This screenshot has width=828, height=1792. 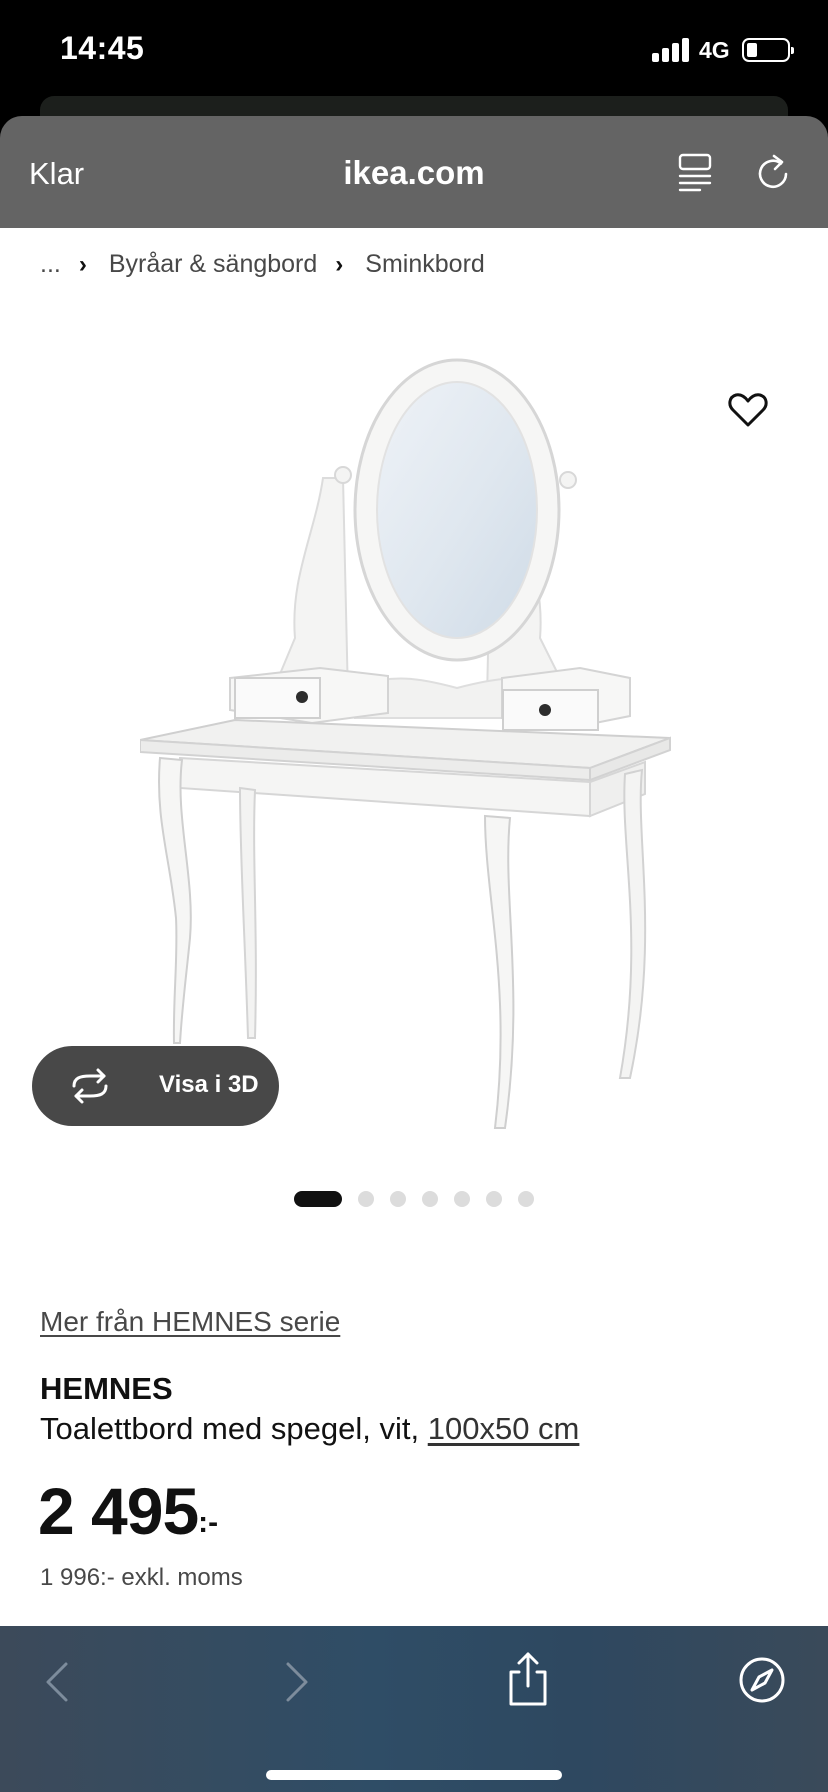 What do you see at coordinates (504, 1428) in the screenshot?
I see `product-size-link: 100x50 cm` at bounding box center [504, 1428].